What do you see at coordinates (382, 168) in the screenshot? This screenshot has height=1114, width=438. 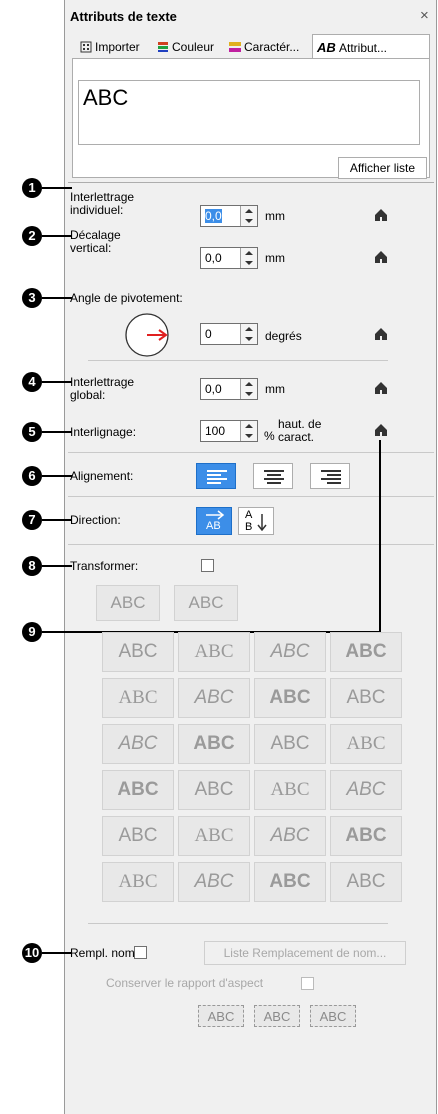 I see `show-list-button: Afficher liste` at bounding box center [382, 168].